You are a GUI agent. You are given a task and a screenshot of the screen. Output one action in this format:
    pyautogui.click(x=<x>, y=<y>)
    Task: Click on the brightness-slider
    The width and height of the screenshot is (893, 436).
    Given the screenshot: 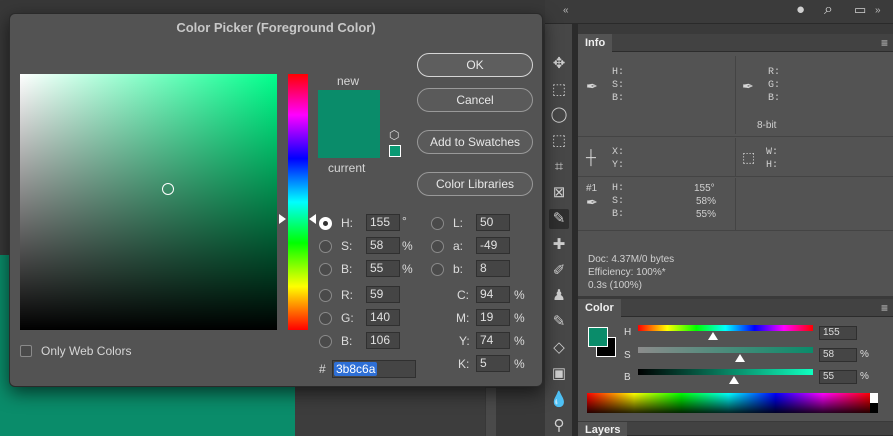 What is the action you would take?
    pyautogui.click(x=725, y=372)
    